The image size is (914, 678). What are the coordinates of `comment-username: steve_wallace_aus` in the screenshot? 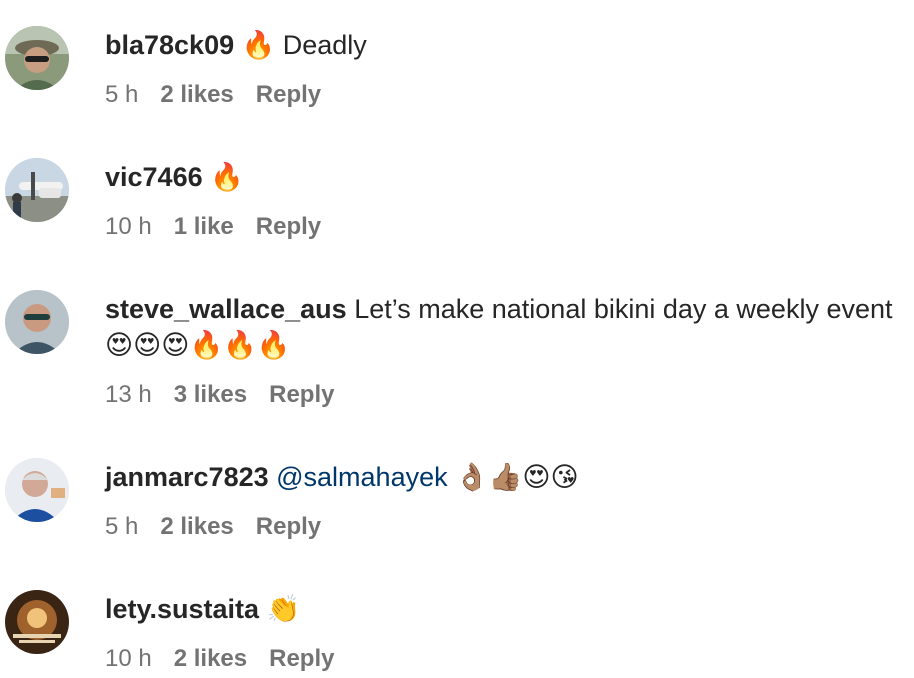 It's located at (226, 309).